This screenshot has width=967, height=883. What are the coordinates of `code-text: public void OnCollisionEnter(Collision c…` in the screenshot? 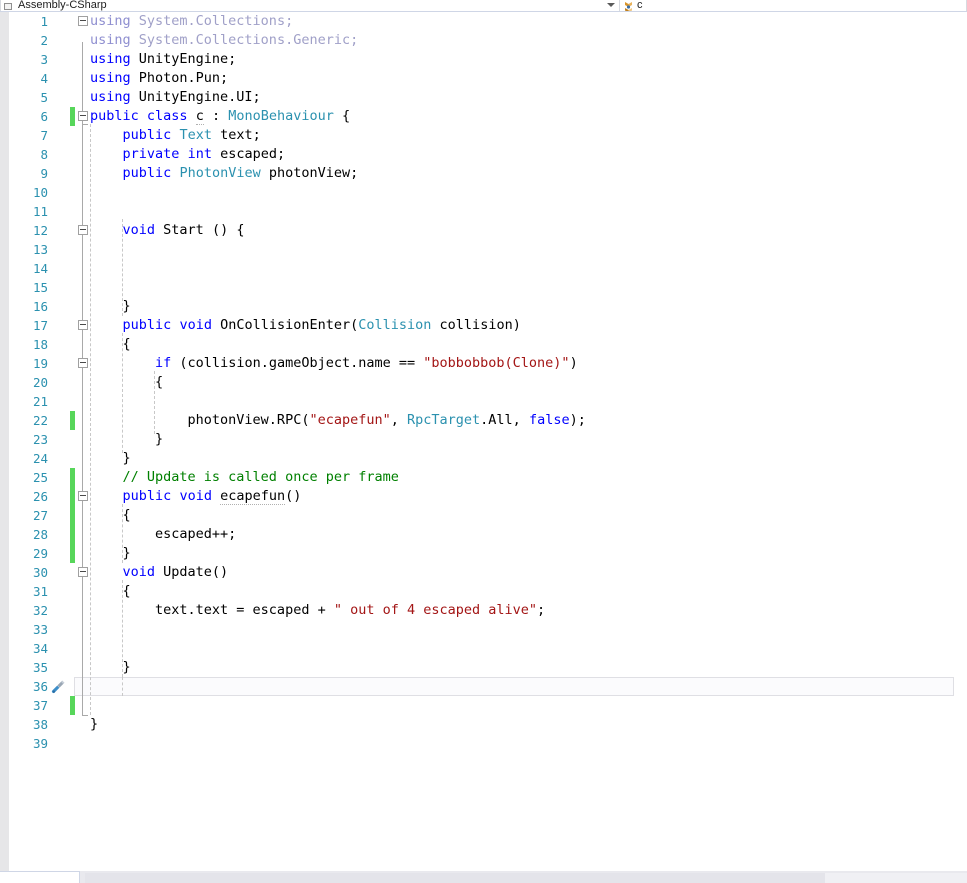 It's located at (321, 325).